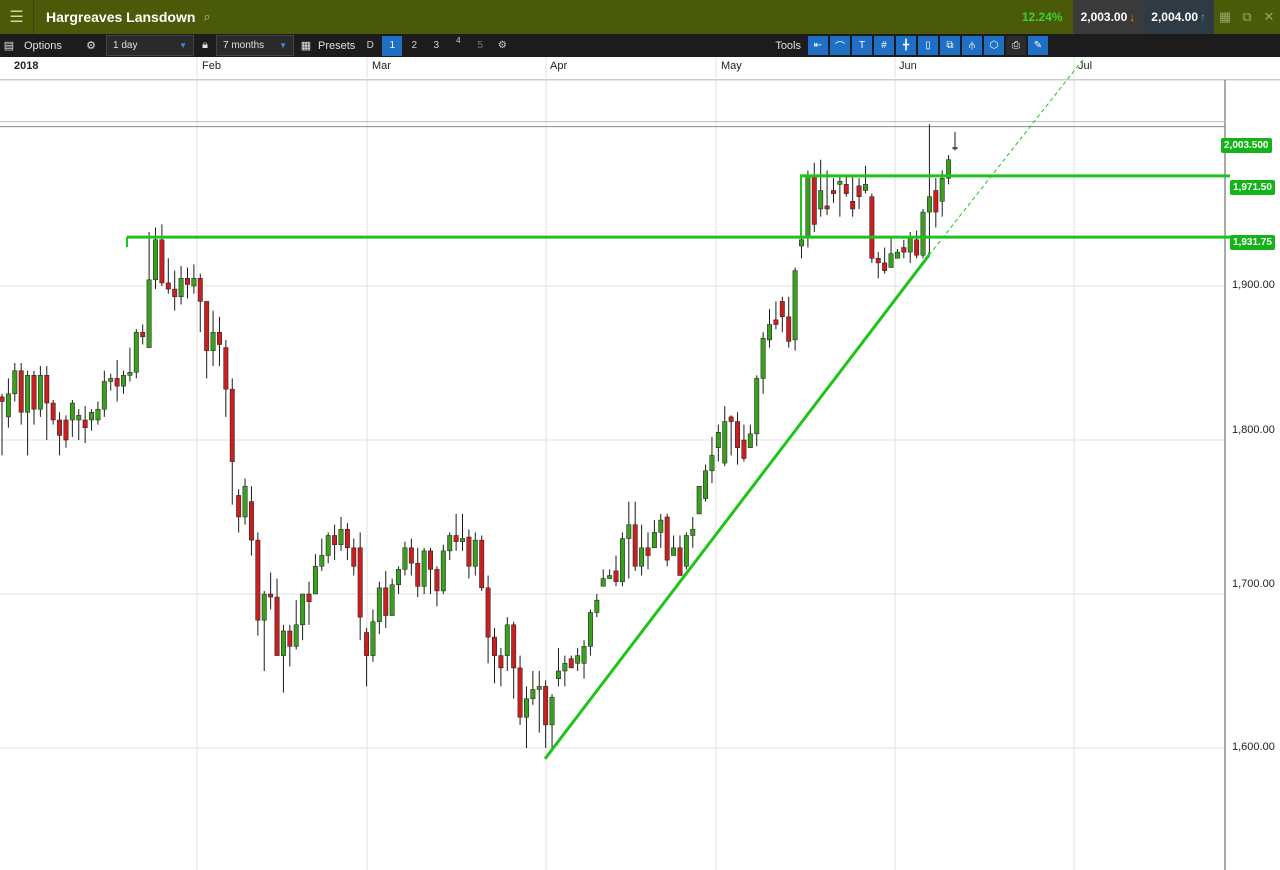  I want to click on level-badge-1931: 1,931.75, so click(1252, 242).